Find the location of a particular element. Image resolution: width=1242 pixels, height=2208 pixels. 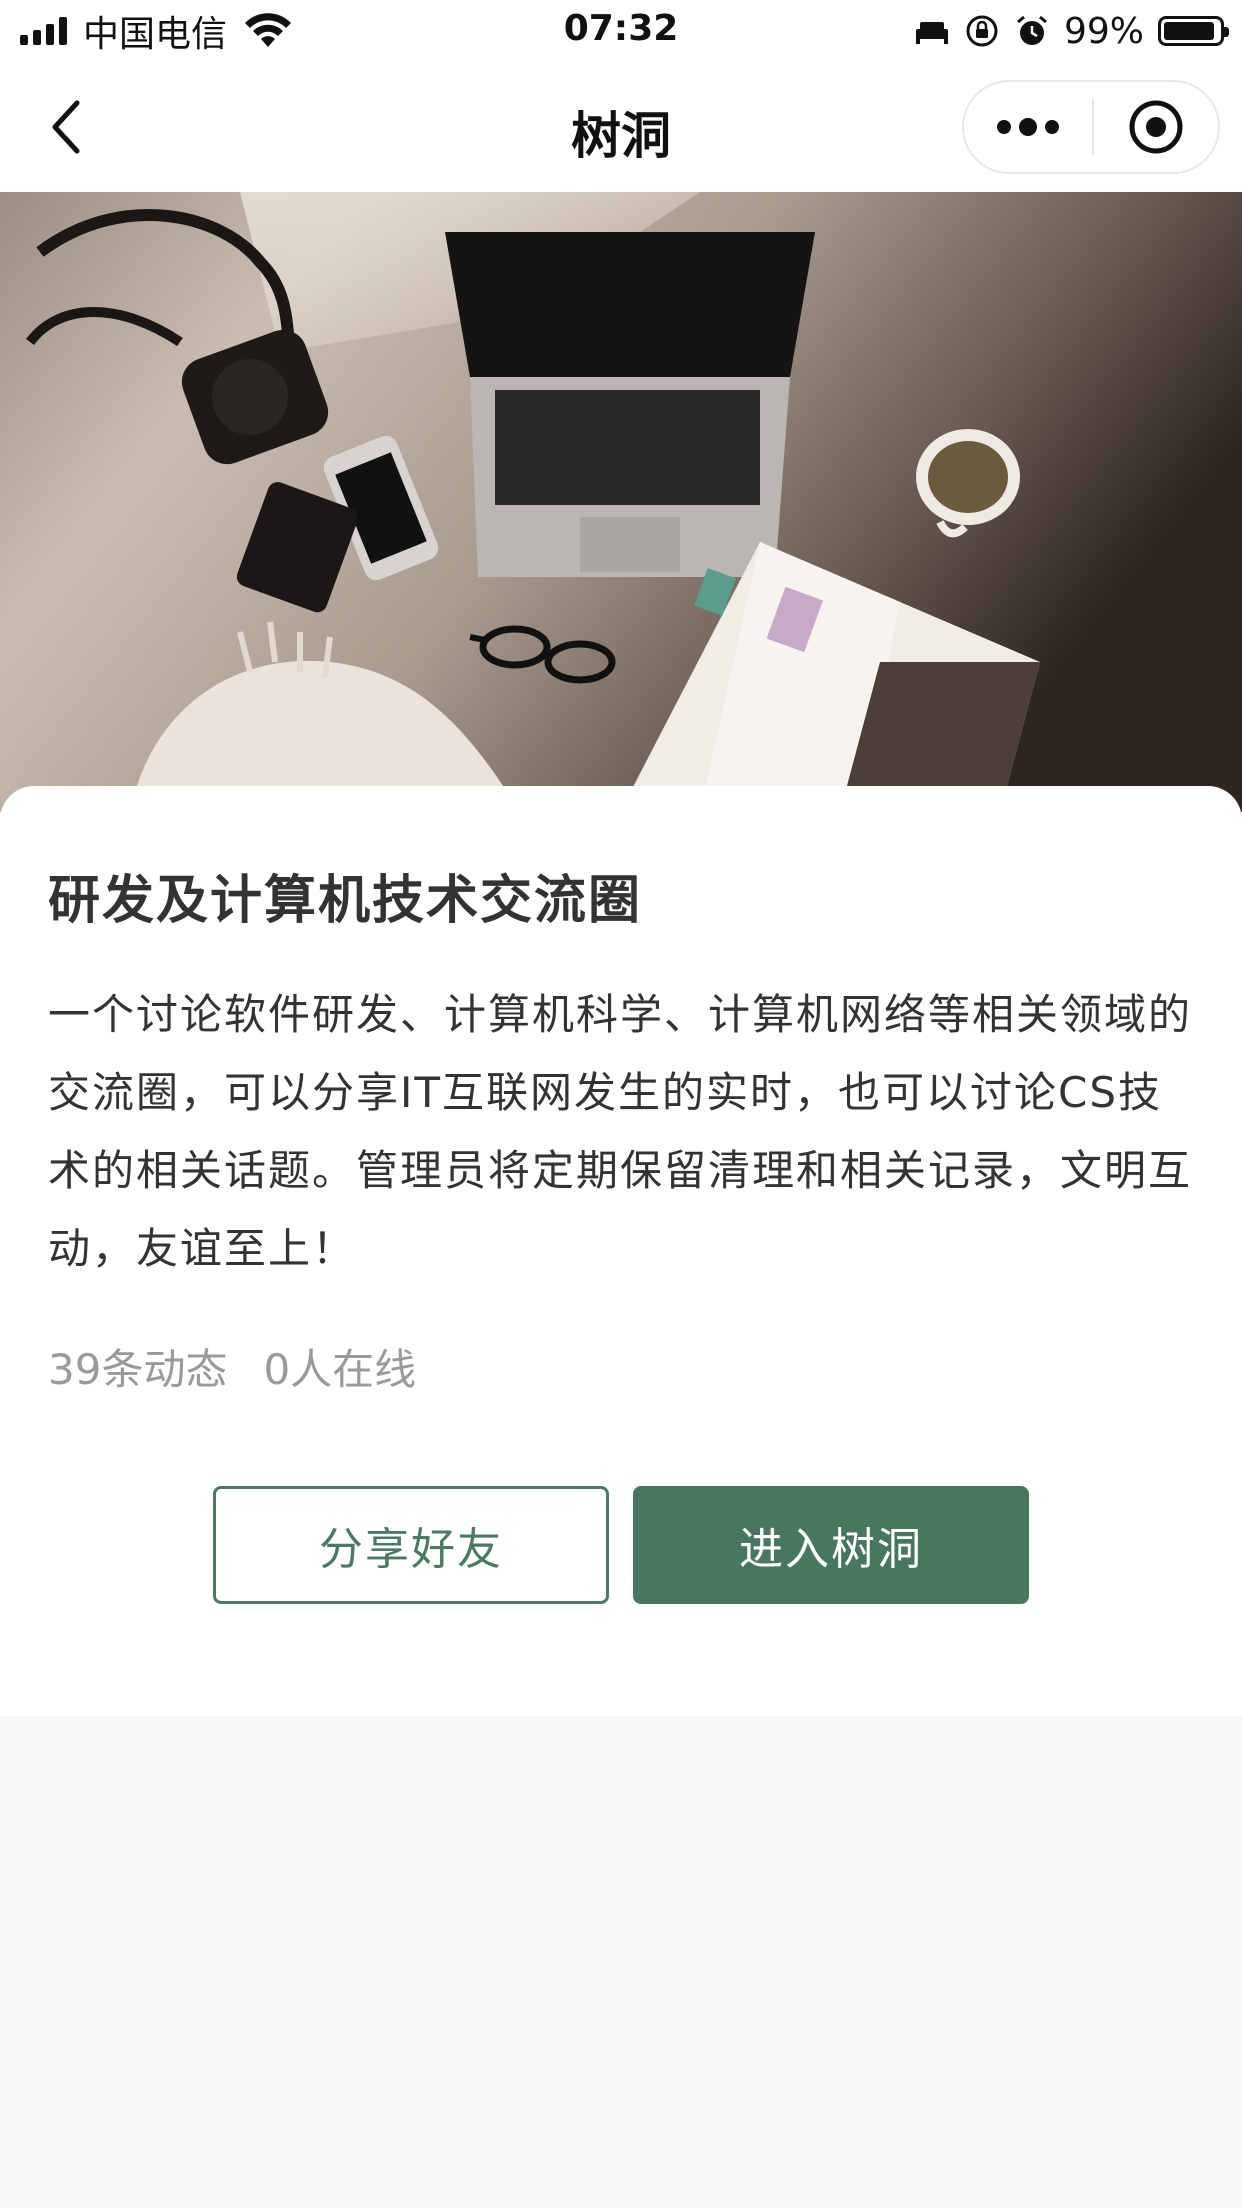

bed-icon is located at coordinates (931, 33).